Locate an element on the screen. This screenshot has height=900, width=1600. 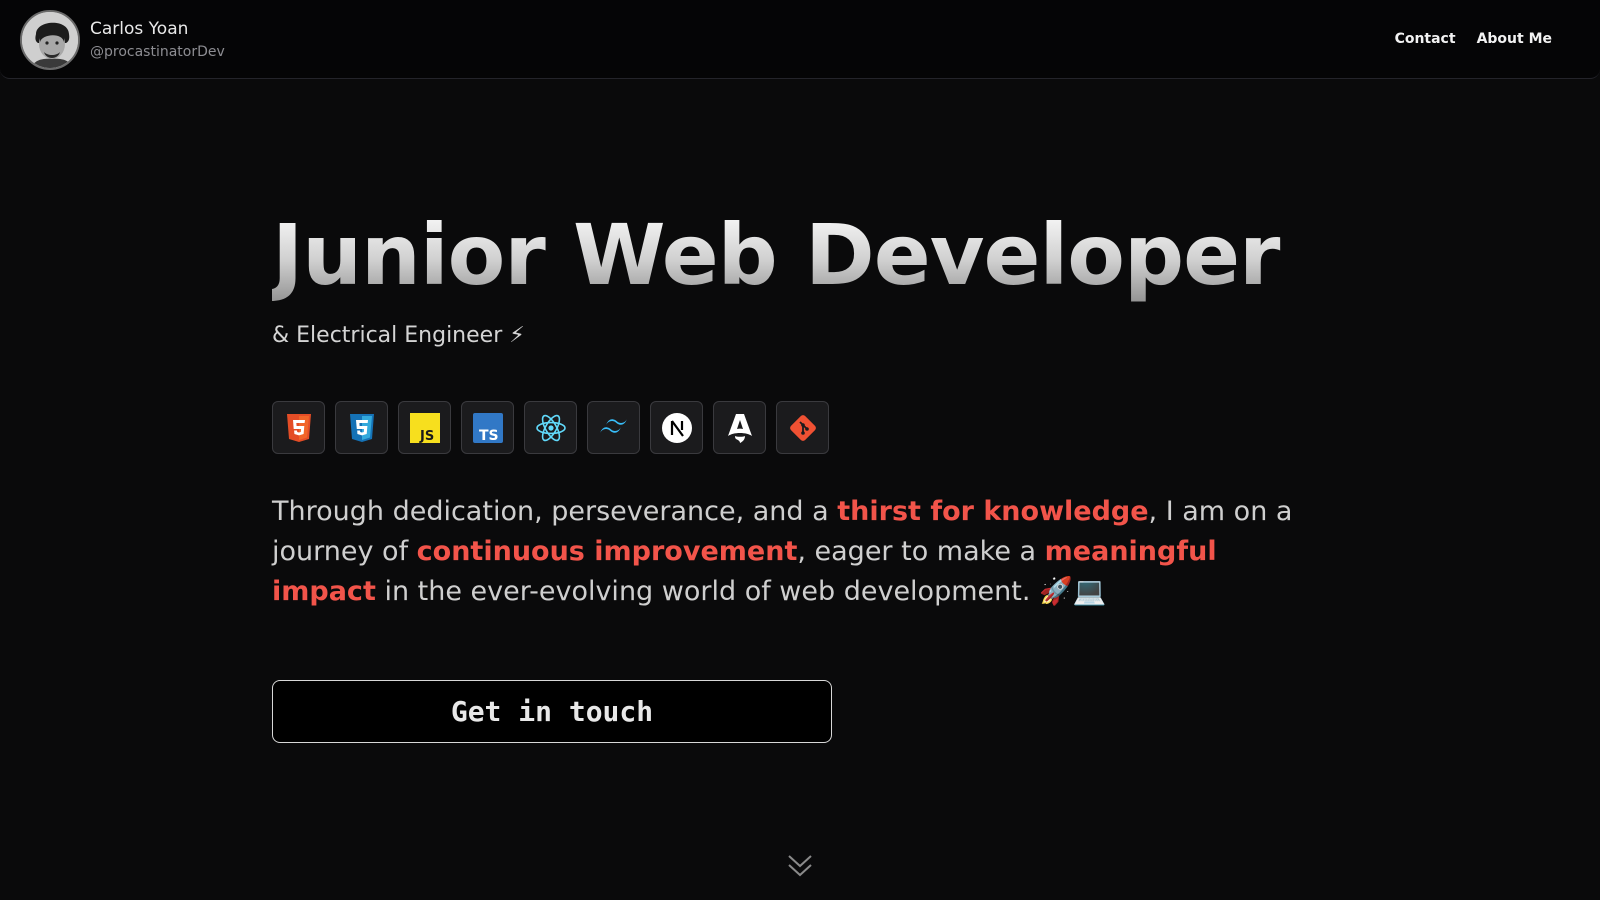
chevrons-down-icon is located at coordinates (800, 866).